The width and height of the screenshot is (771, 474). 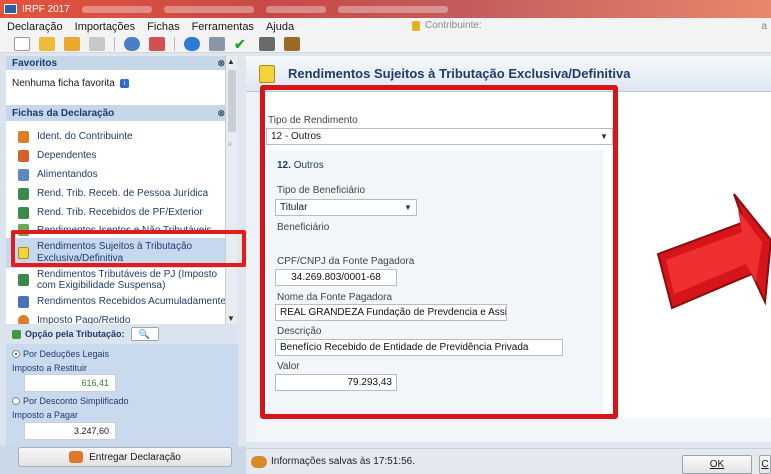 What do you see at coordinates (131, 301) in the screenshot?
I see `sidebar-item-label: Rendimentos Recebidos Acumuladamente` at bounding box center [131, 301].